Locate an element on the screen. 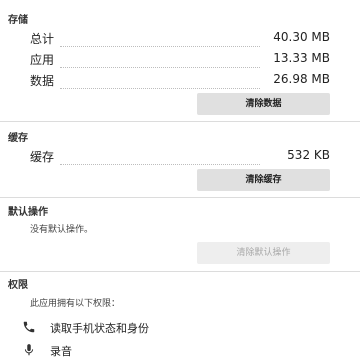 Image resolution: width=360 pixels, height=360 pixels. clear-defaults-button: 清除默认操作 is located at coordinates (263, 253).